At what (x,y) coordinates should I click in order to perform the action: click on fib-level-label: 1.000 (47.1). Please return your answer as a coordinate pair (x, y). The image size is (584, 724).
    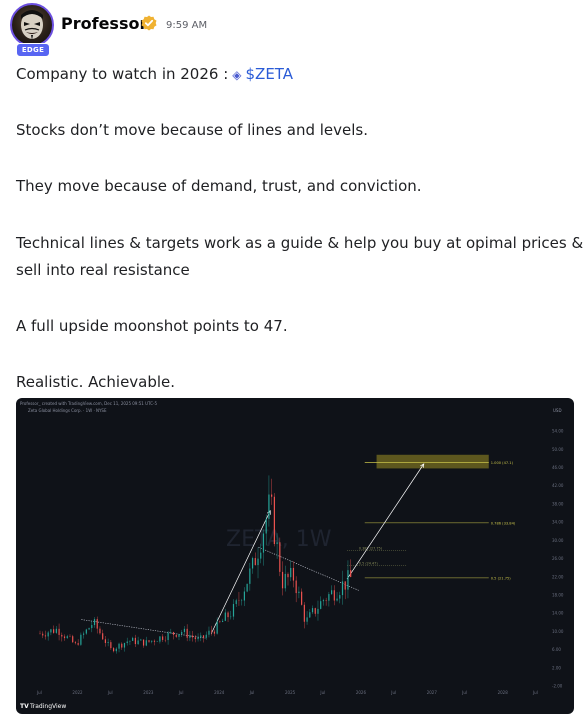
    Looking at the image, I should click on (502, 463).